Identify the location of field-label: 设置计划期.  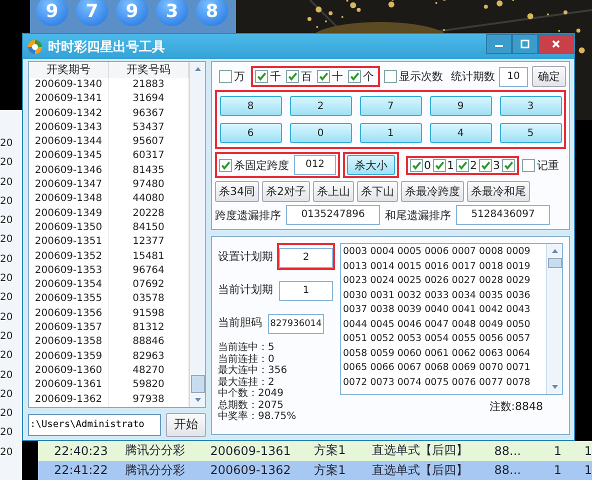
(245, 256).